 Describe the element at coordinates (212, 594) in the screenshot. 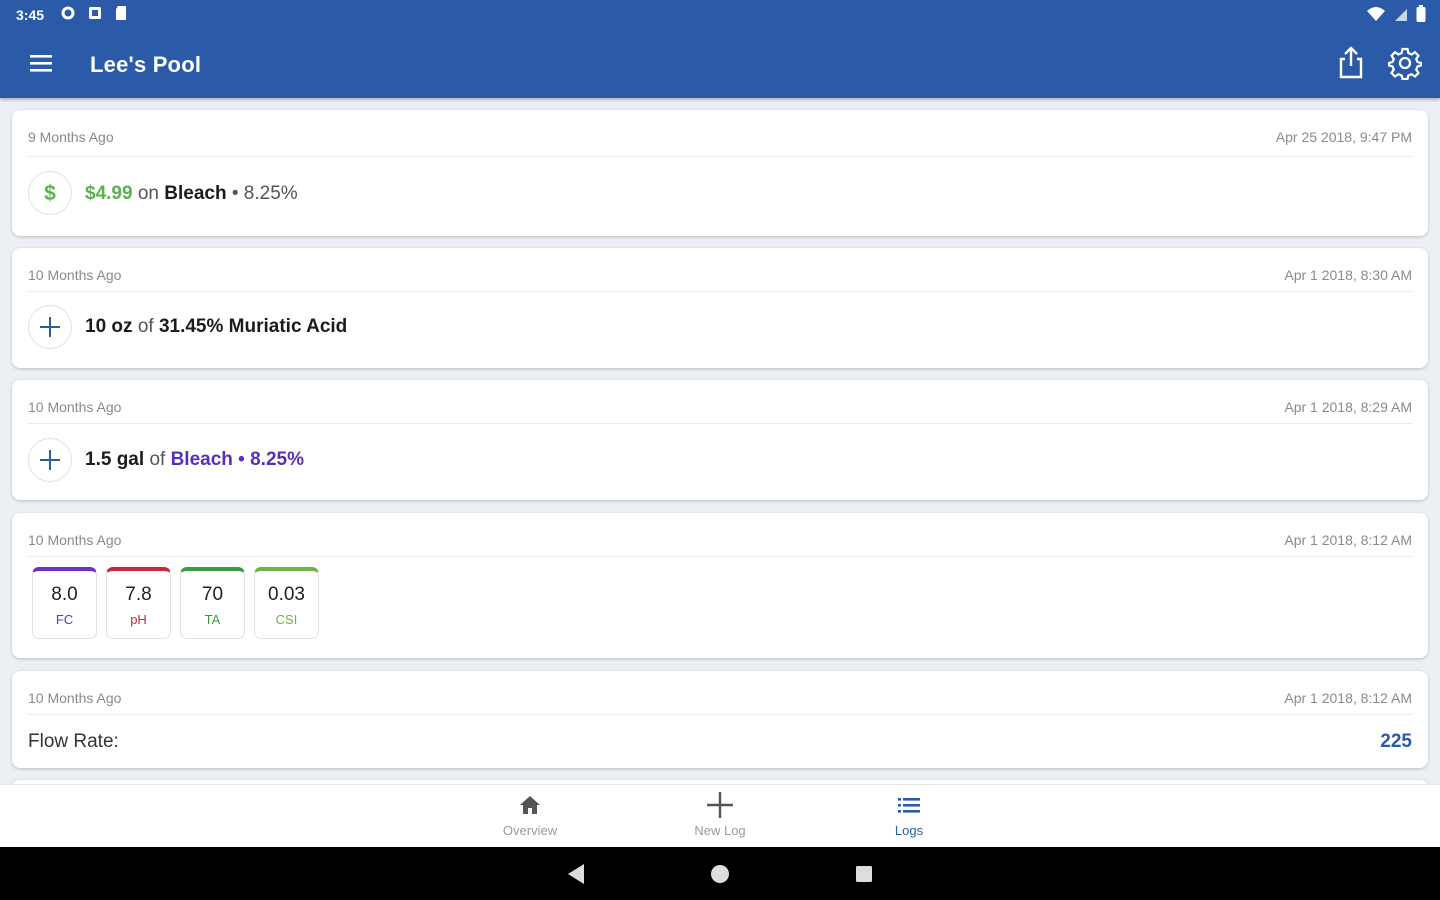

I see `reading-value: 70` at that location.